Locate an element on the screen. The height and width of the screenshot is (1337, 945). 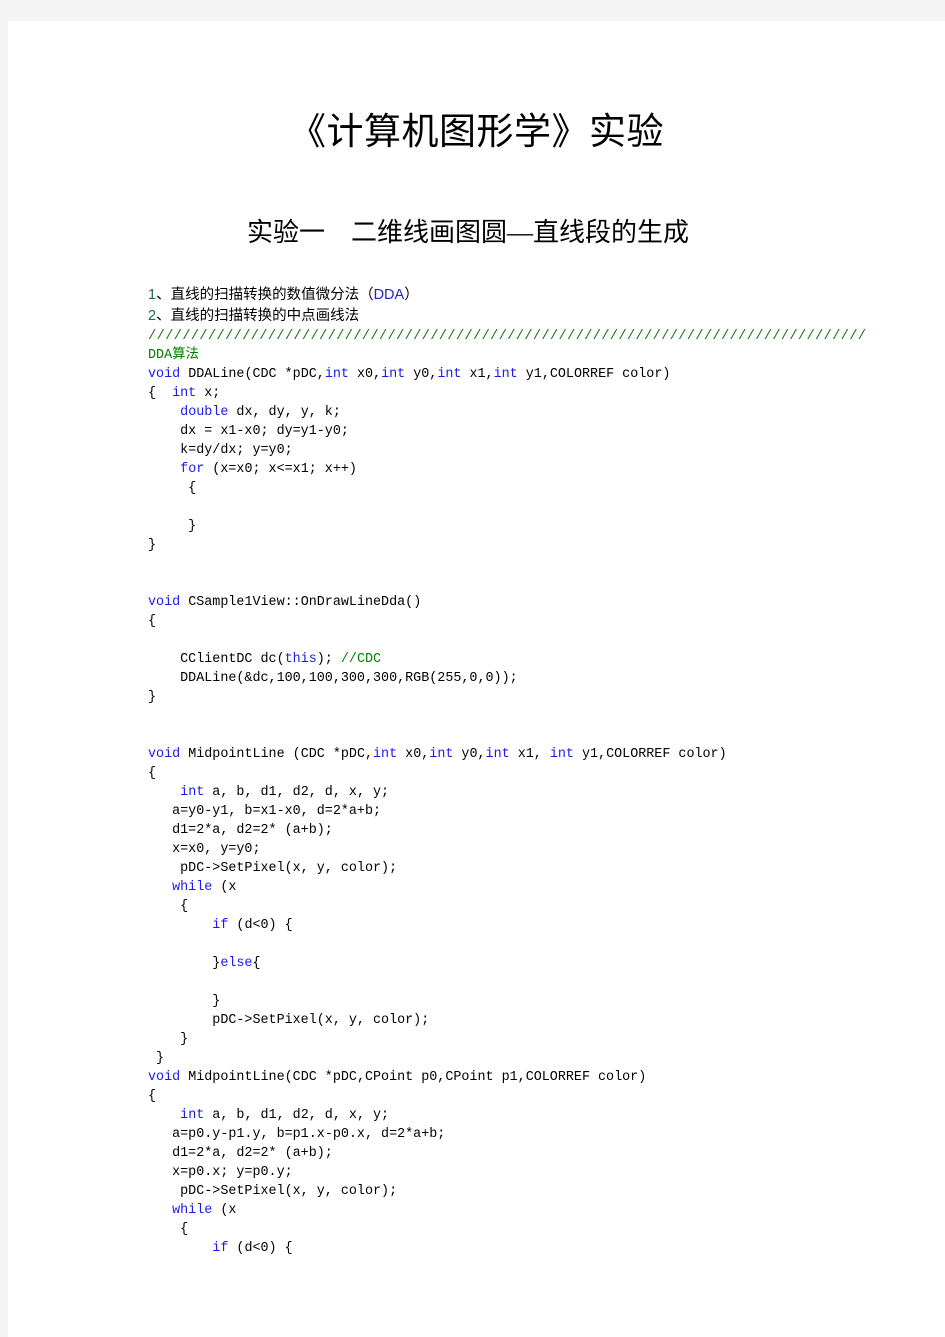
code-text: CSample1View::OnDrawLineDda() is located at coordinates (301, 602).